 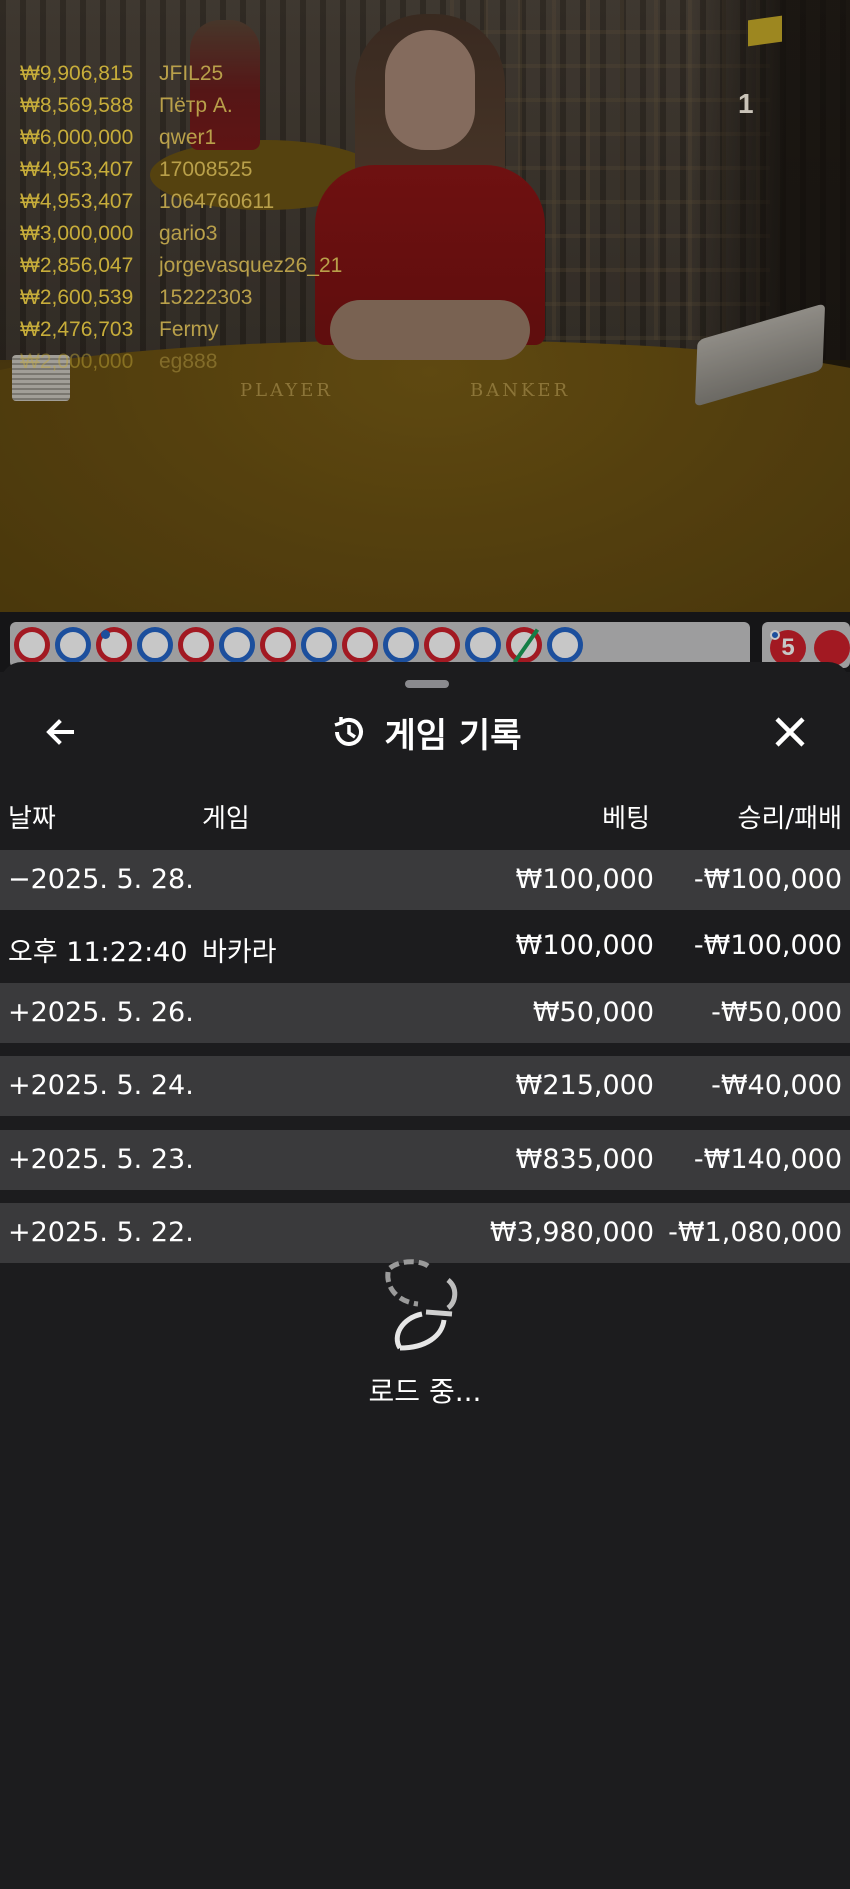 What do you see at coordinates (226, 819) in the screenshot?
I see `column-header-game: 게임` at bounding box center [226, 819].